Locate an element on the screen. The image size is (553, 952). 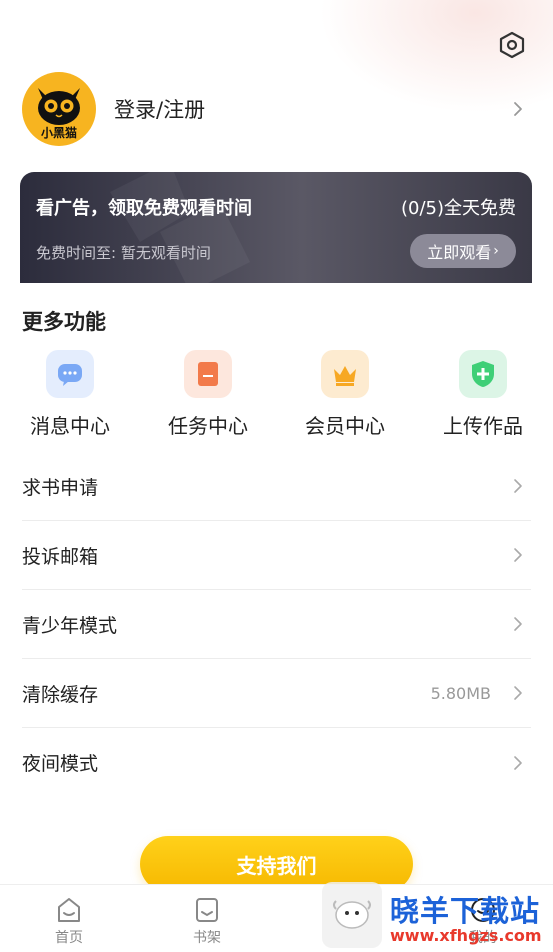
bookshelf-icon is located at coordinates (207, 910).